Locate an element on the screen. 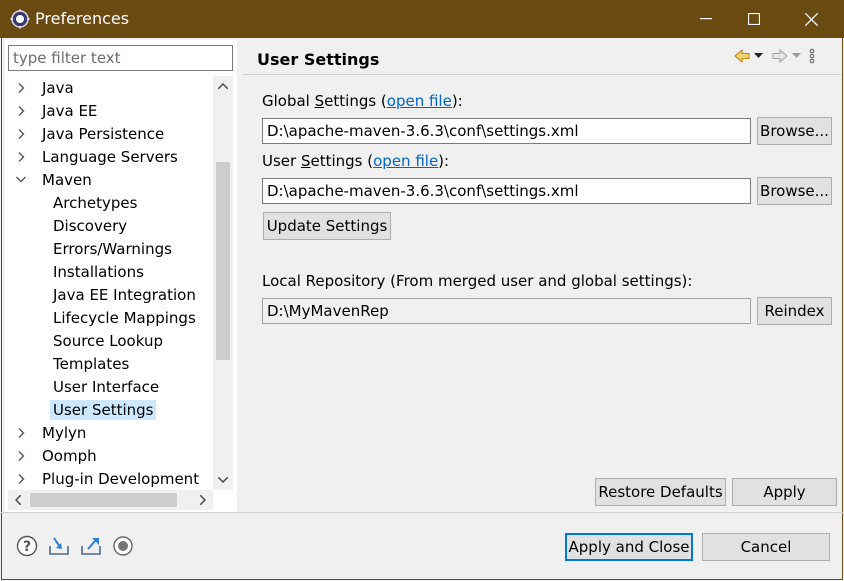 This screenshot has height=581, width=844. user-settings-label-suffix: ): is located at coordinates (444, 161).